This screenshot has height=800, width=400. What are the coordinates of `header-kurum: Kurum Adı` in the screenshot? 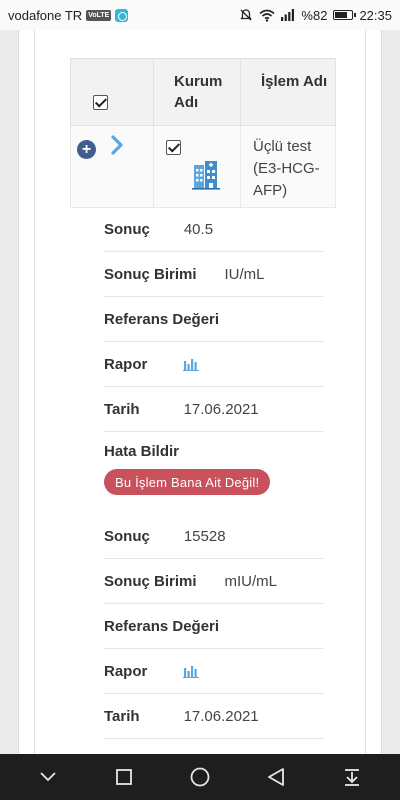 It's located at (197, 92).